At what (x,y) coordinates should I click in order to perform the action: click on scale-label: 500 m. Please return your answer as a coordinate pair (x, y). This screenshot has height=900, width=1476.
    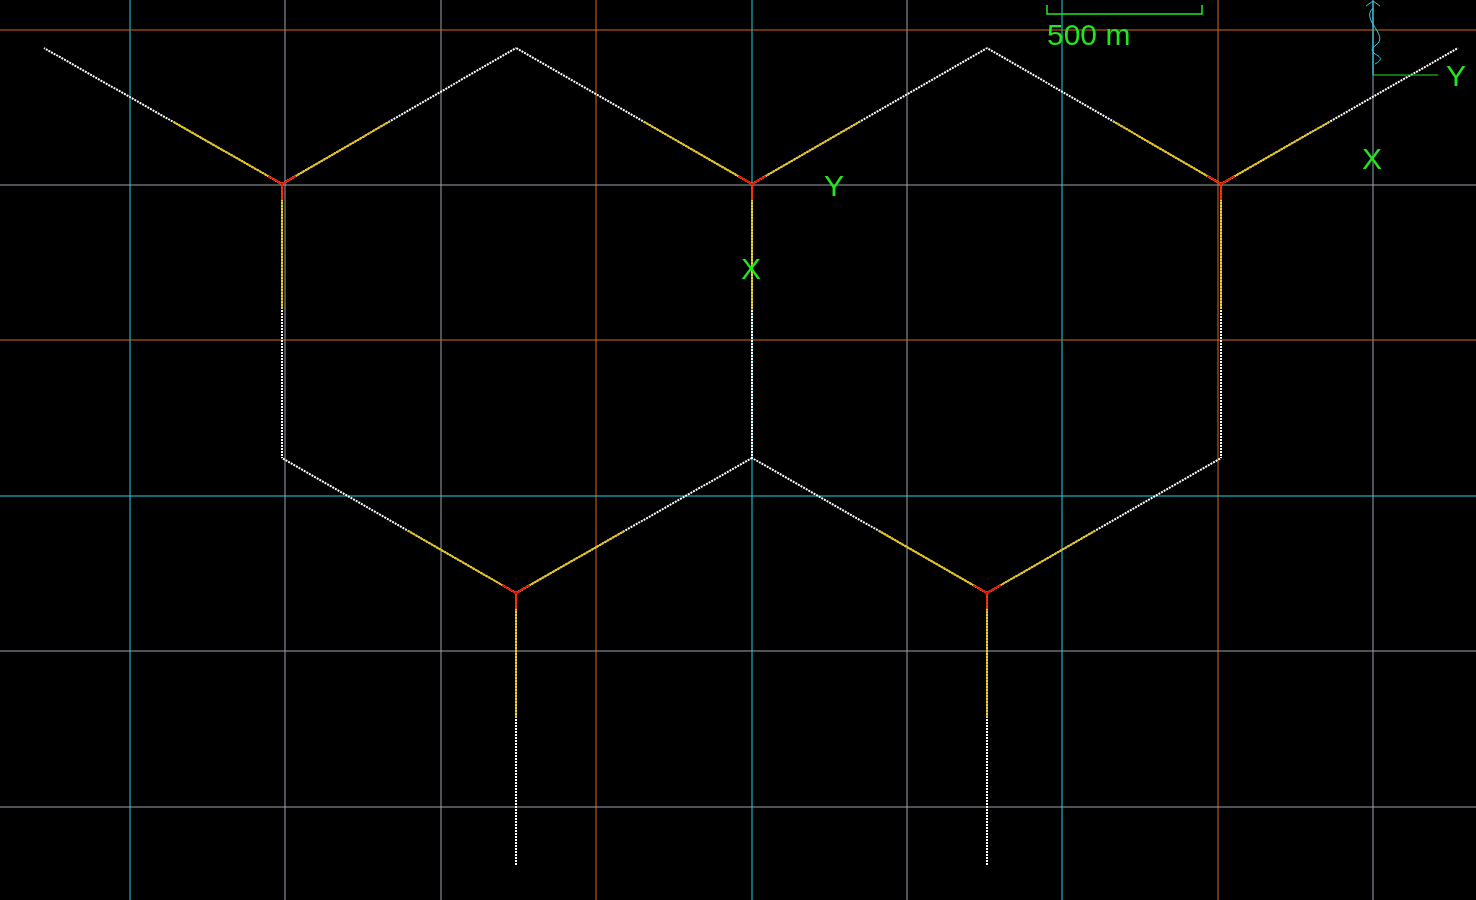
    Looking at the image, I should click on (1089, 34).